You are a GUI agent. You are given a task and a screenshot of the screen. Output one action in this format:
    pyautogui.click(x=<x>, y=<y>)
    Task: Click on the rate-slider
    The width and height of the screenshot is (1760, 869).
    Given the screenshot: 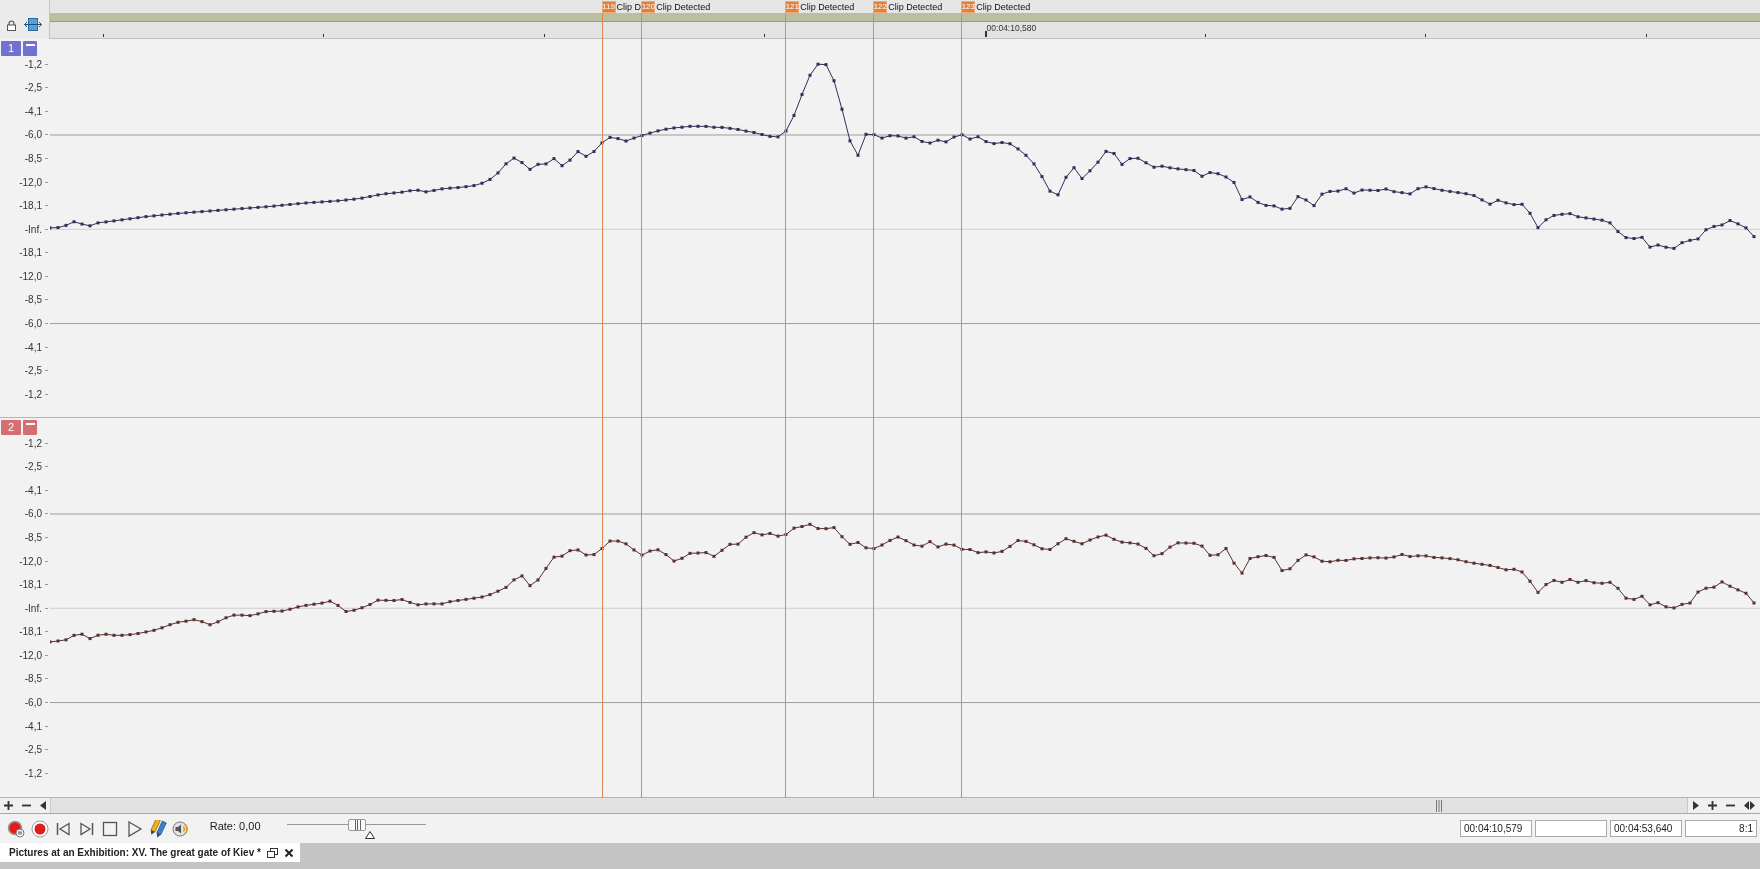 What is the action you would take?
    pyautogui.click(x=357, y=824)
    